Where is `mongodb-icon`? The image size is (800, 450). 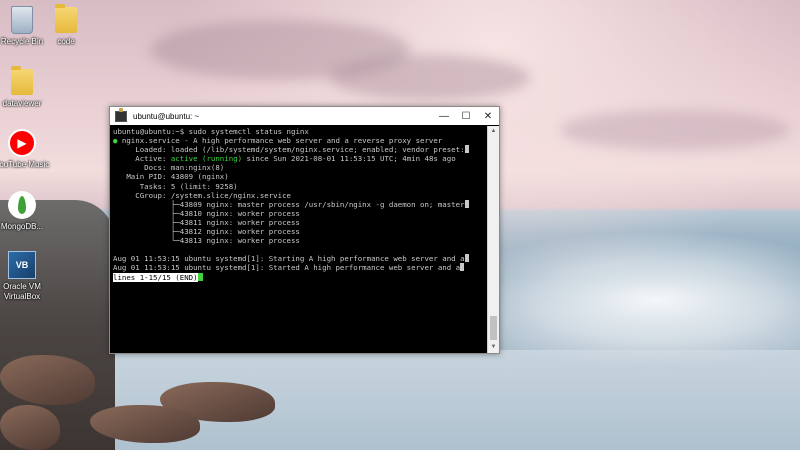
mongodb-icon is located at coordinates (22, 205).